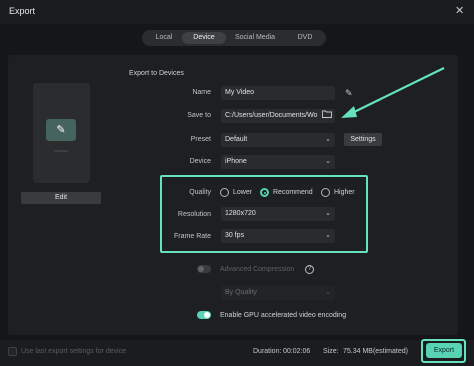 This screenshot has width=474, height=366. Describe the element at coordinates (156, 73) in the screenshot. I see `section-title: Export to Devices` at that location.